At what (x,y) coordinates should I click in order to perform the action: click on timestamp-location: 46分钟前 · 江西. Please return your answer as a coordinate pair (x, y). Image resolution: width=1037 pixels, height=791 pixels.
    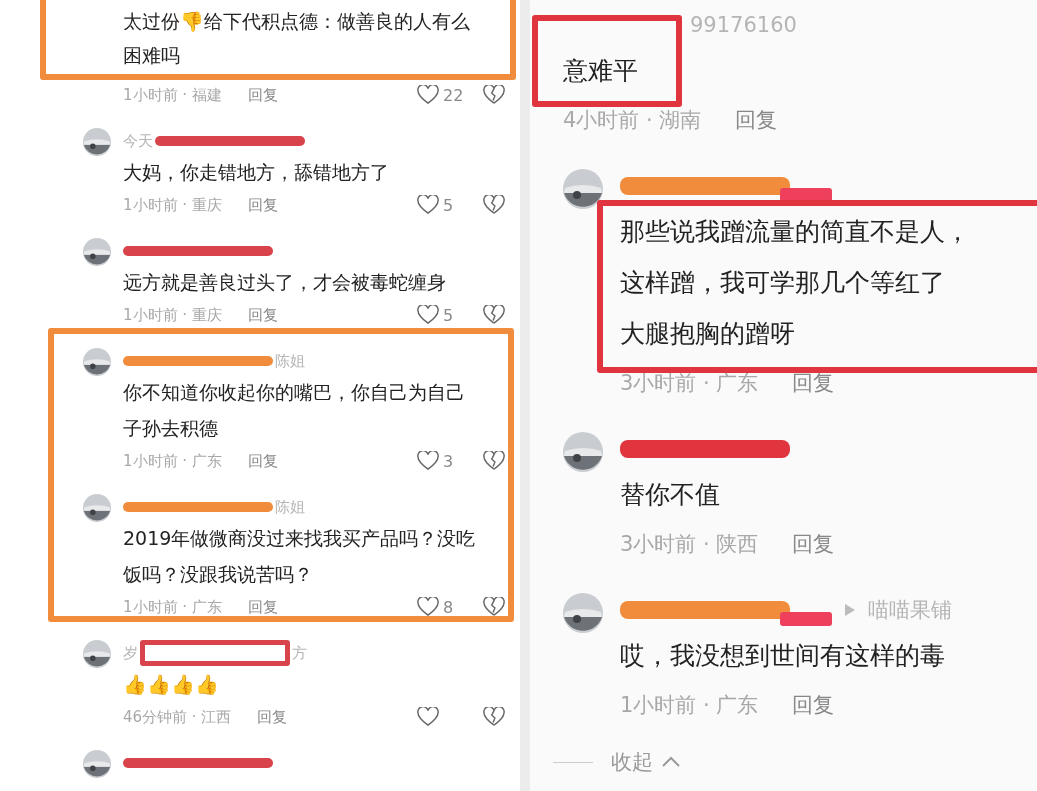
    Looking at the image, I should click on (177, 717).